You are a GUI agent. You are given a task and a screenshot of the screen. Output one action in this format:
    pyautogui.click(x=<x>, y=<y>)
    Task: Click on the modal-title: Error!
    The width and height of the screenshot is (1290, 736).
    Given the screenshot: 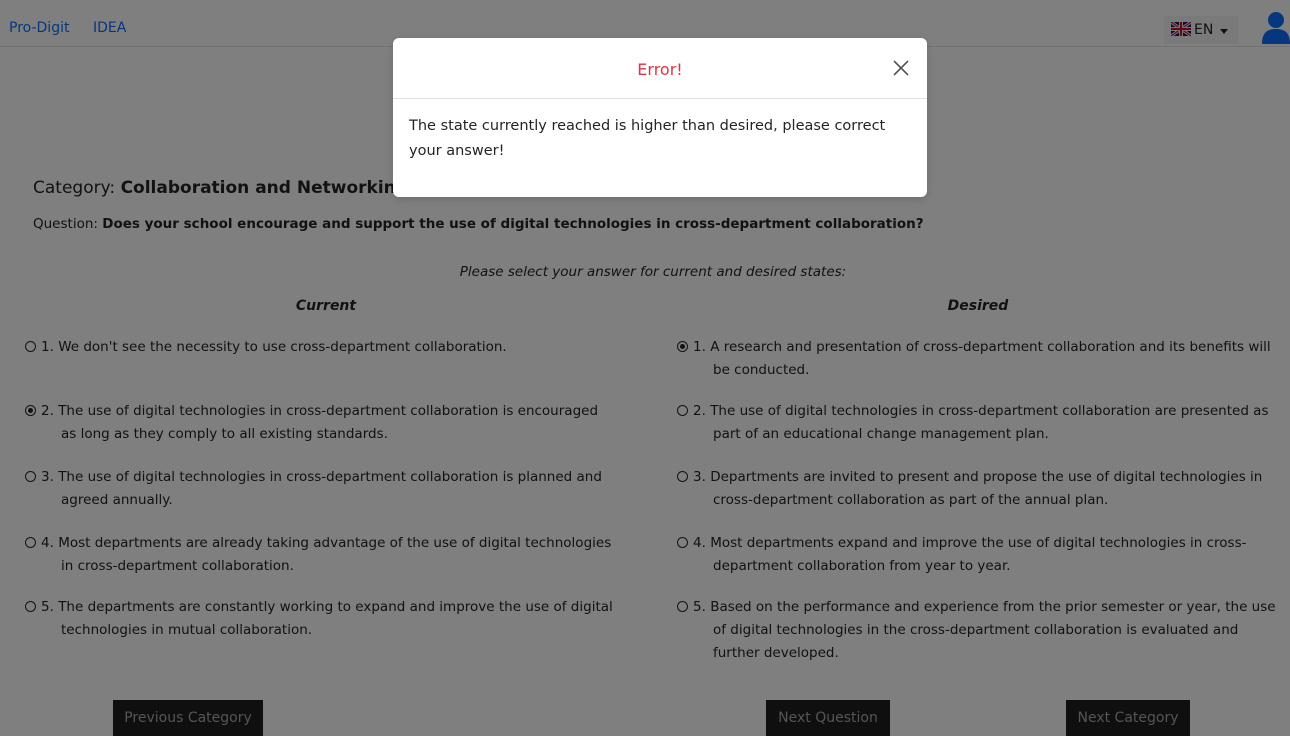 What is the action you would take?
    pyautogui.click(x=660, y=69)
    